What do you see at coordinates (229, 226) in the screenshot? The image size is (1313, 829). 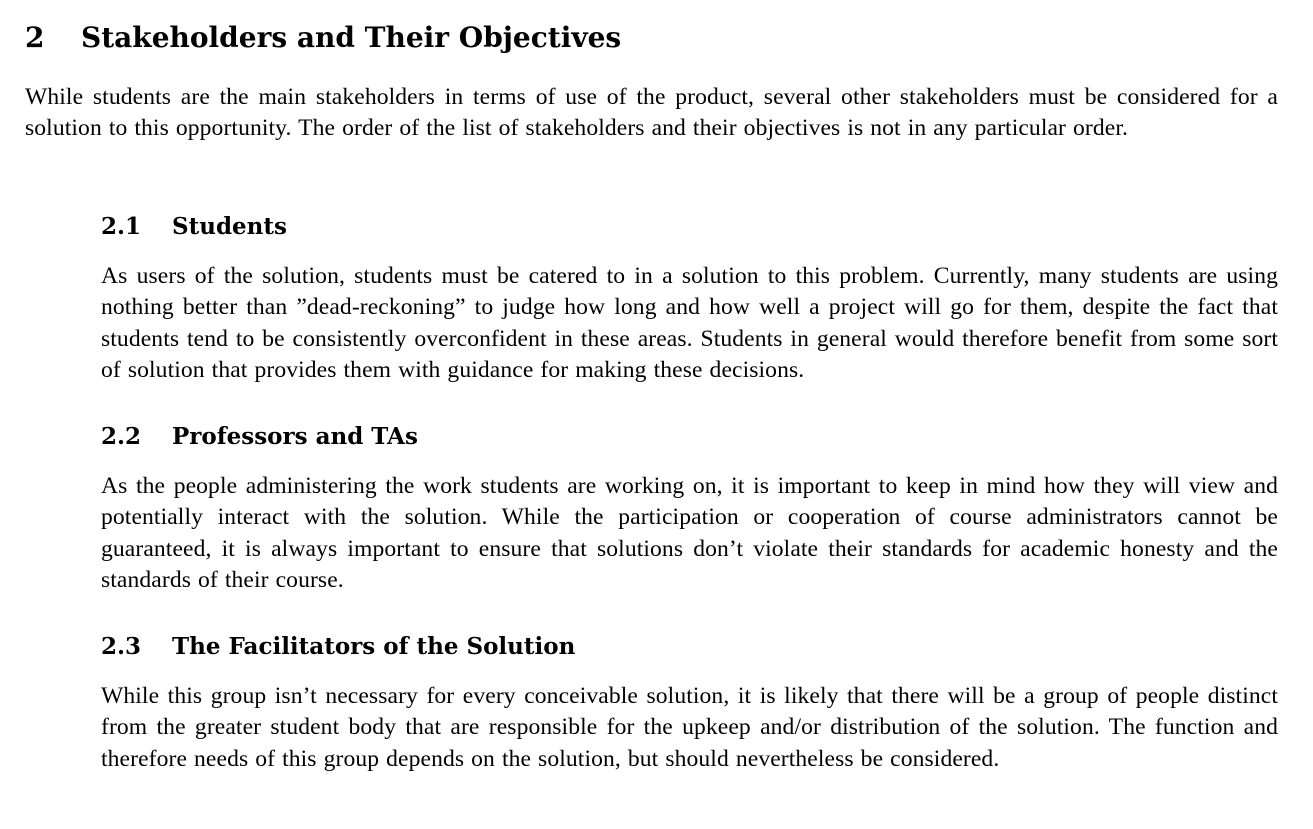 I see `subsection-title: Students` at bounding box center [229, 226].